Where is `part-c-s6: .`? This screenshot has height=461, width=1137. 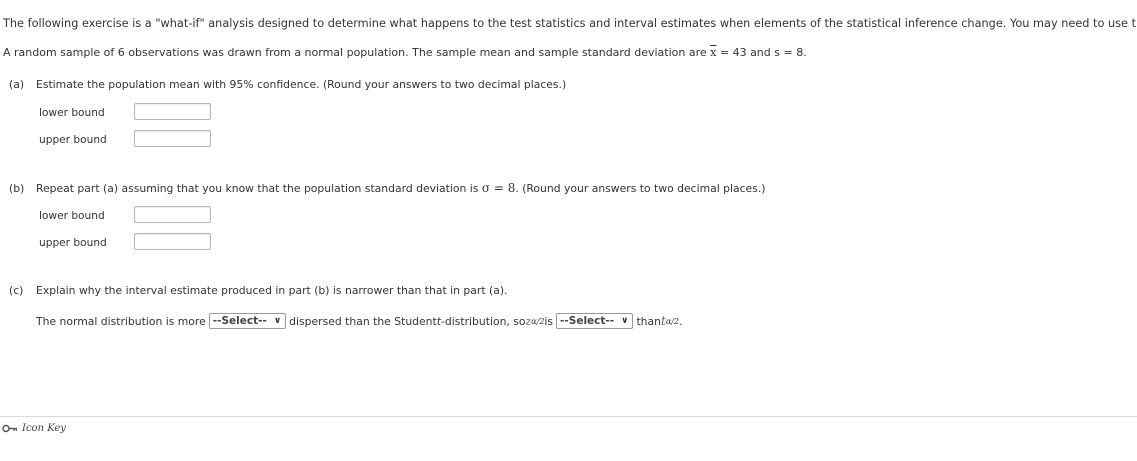
part-c-s6: . is located at coordinates (681, 321).